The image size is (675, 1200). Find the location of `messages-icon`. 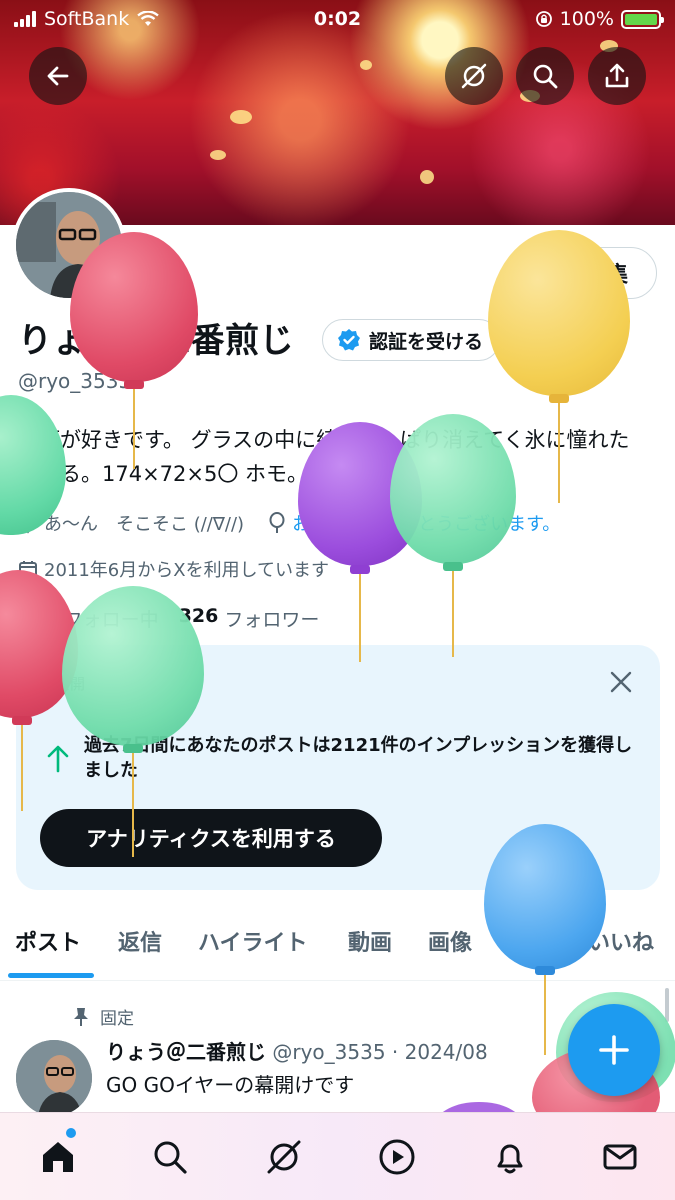

messages-icon is located at coordinates (620, 1157).